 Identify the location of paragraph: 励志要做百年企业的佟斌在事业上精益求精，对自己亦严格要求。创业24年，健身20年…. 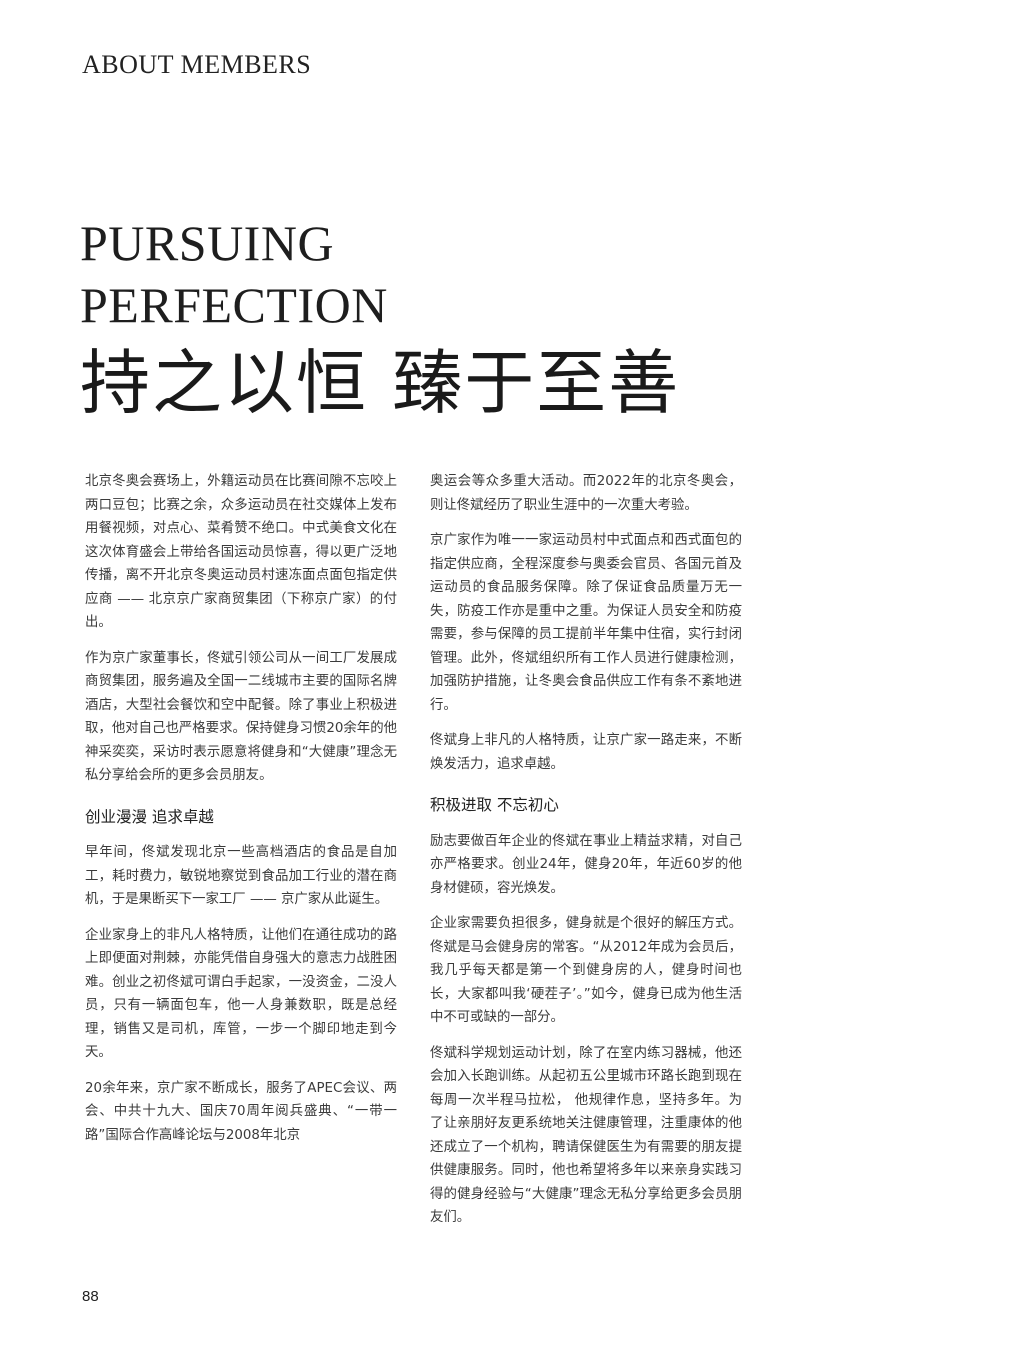
(586, 864).